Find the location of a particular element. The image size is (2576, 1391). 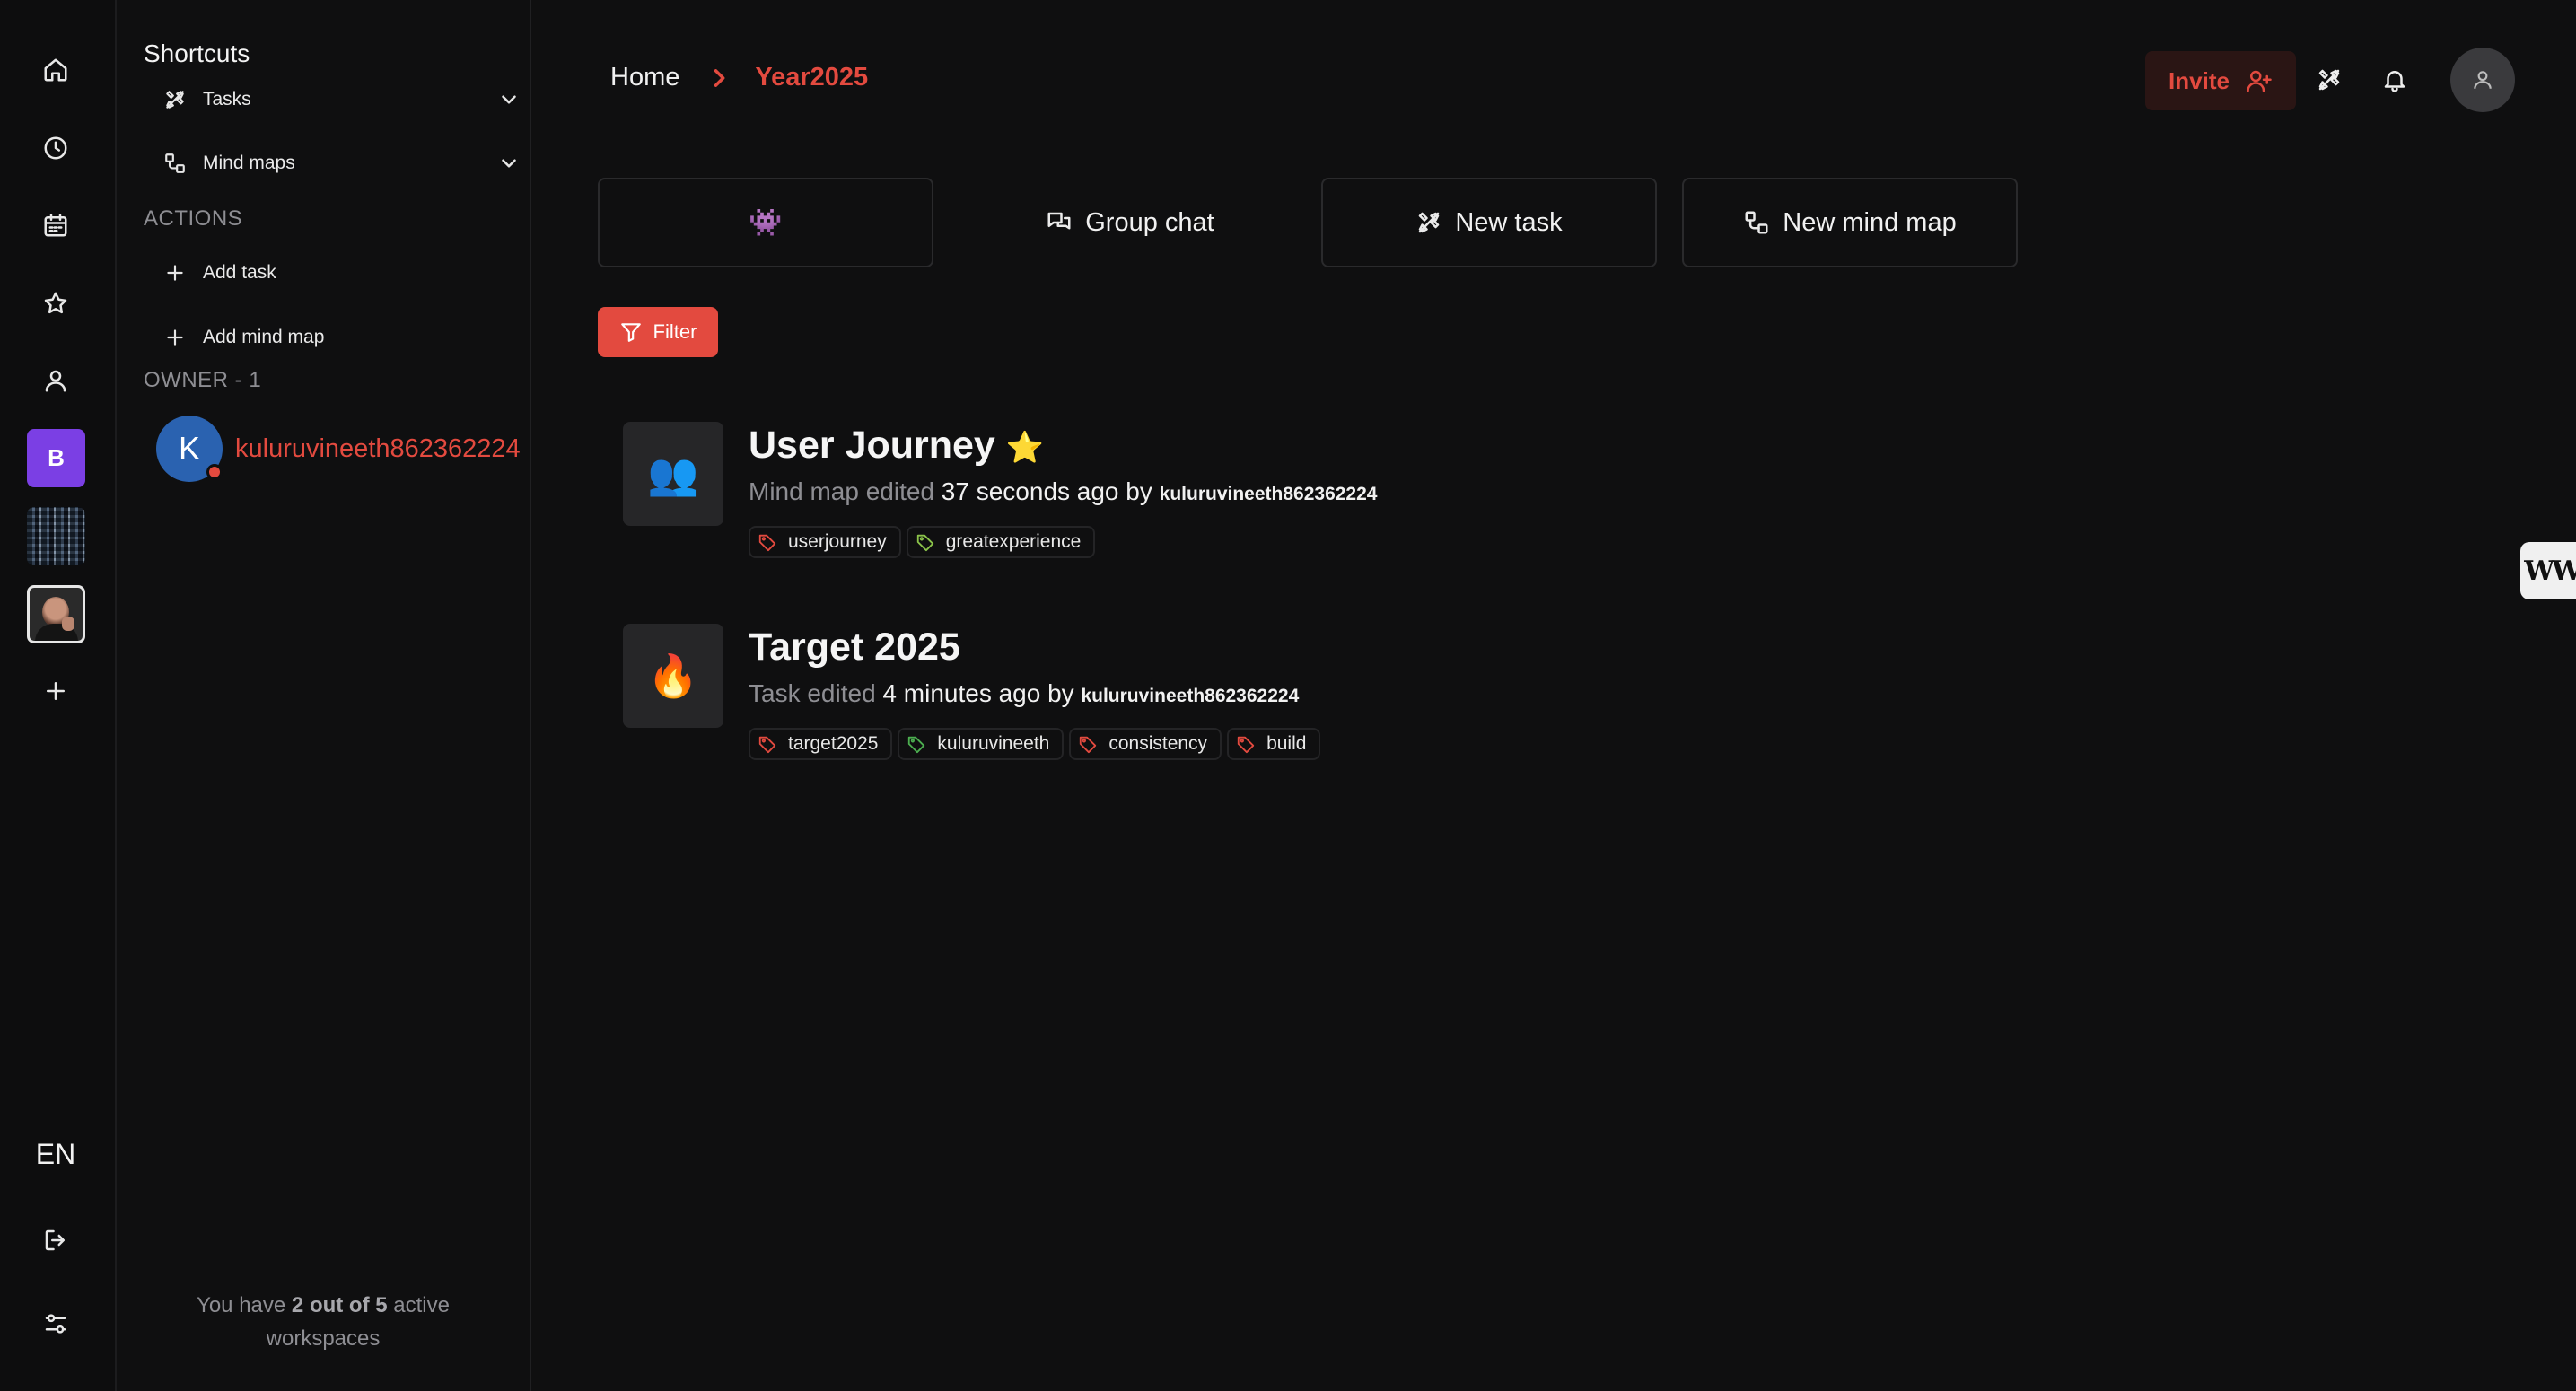

shortcut-tasks-label: Tasks is located at coordinates (227, 99).